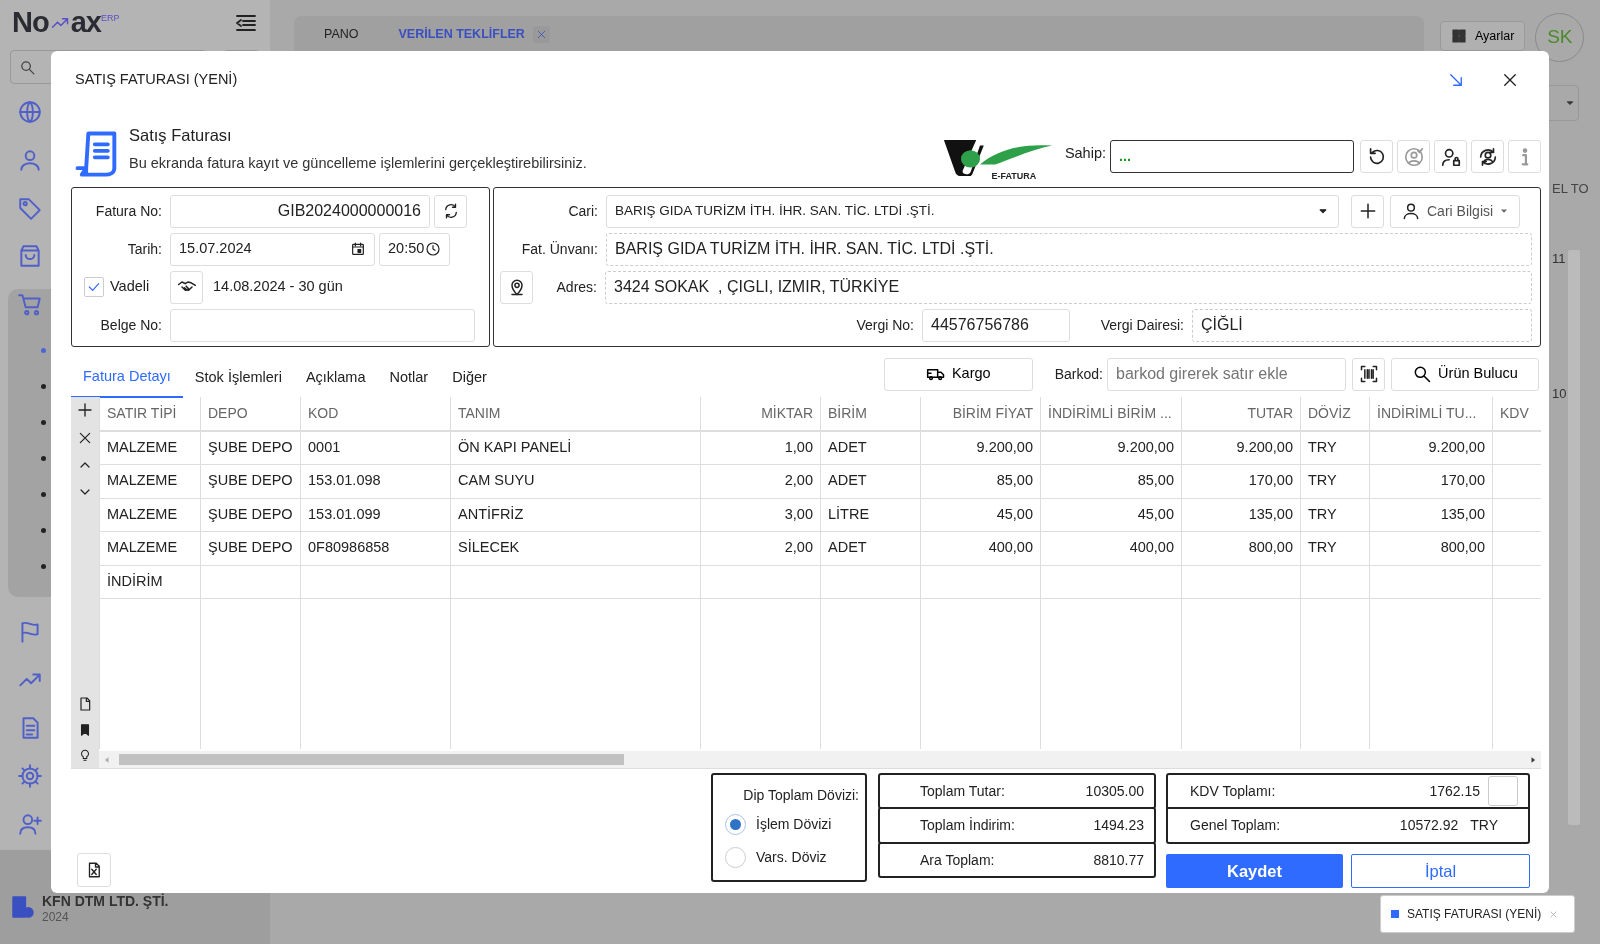  Describe the element at coordinates (1559, 258) in the screenshot. I see `table-cell-text: 11` at that location.